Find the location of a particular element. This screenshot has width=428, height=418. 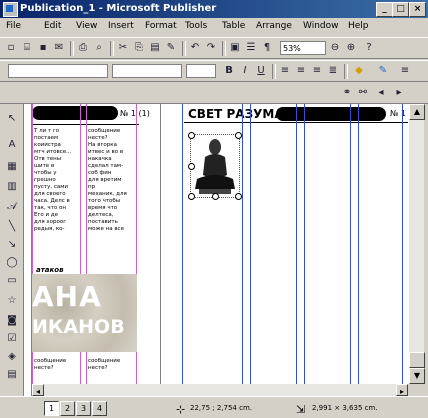

menu-file: File is located at coordinates (13, 26).